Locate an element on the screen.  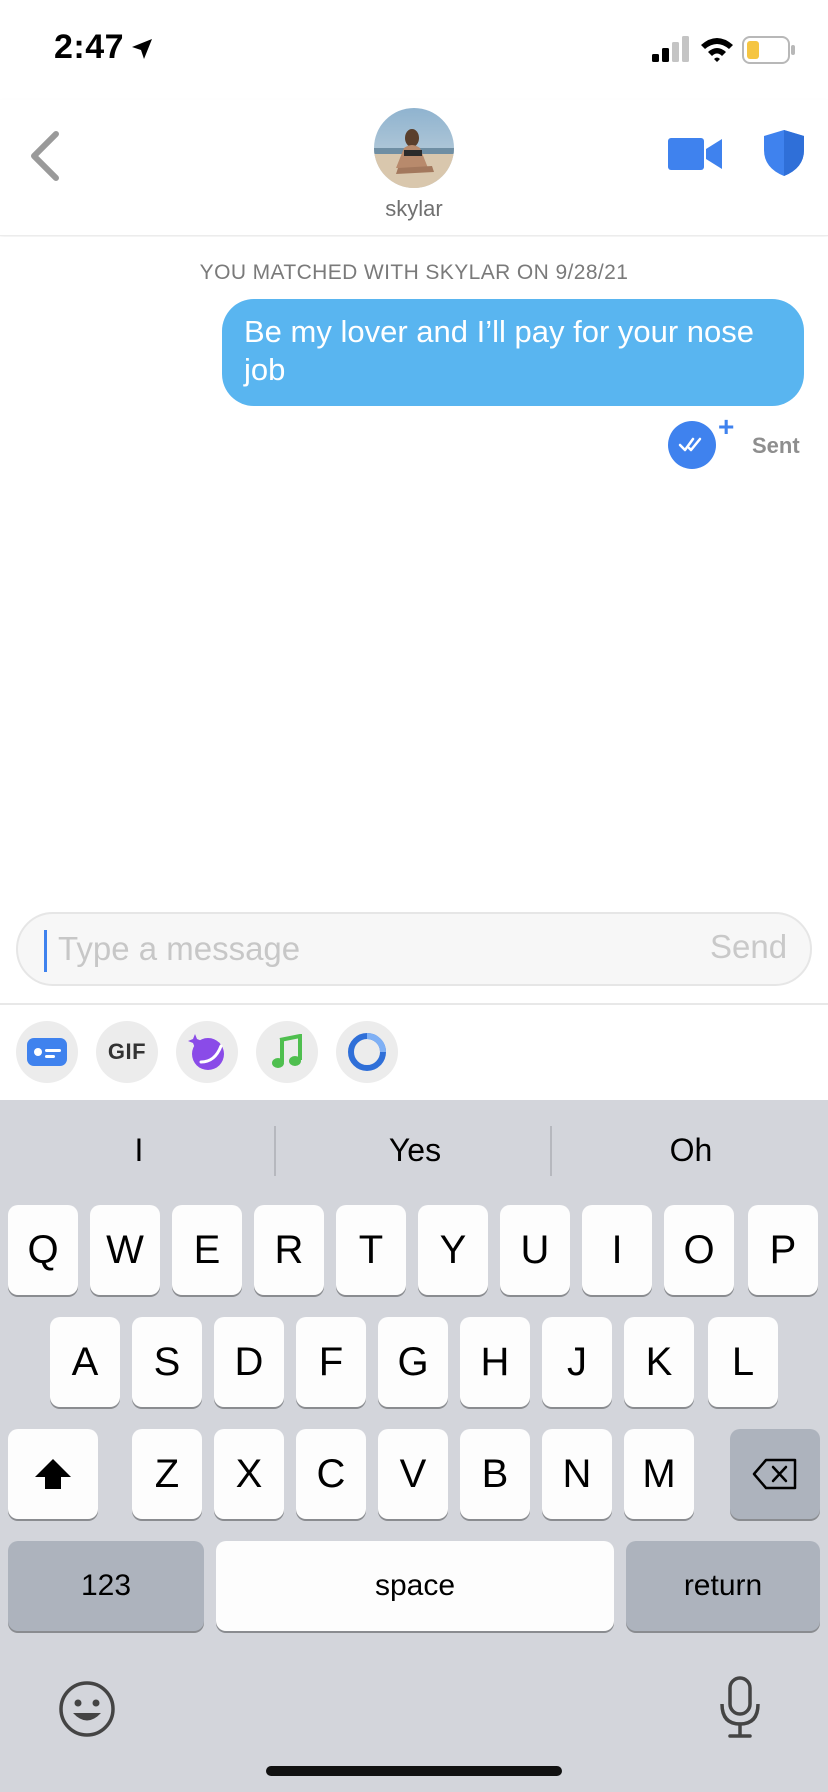
status-bar: 2:47 is located at coordinates (414, 50).